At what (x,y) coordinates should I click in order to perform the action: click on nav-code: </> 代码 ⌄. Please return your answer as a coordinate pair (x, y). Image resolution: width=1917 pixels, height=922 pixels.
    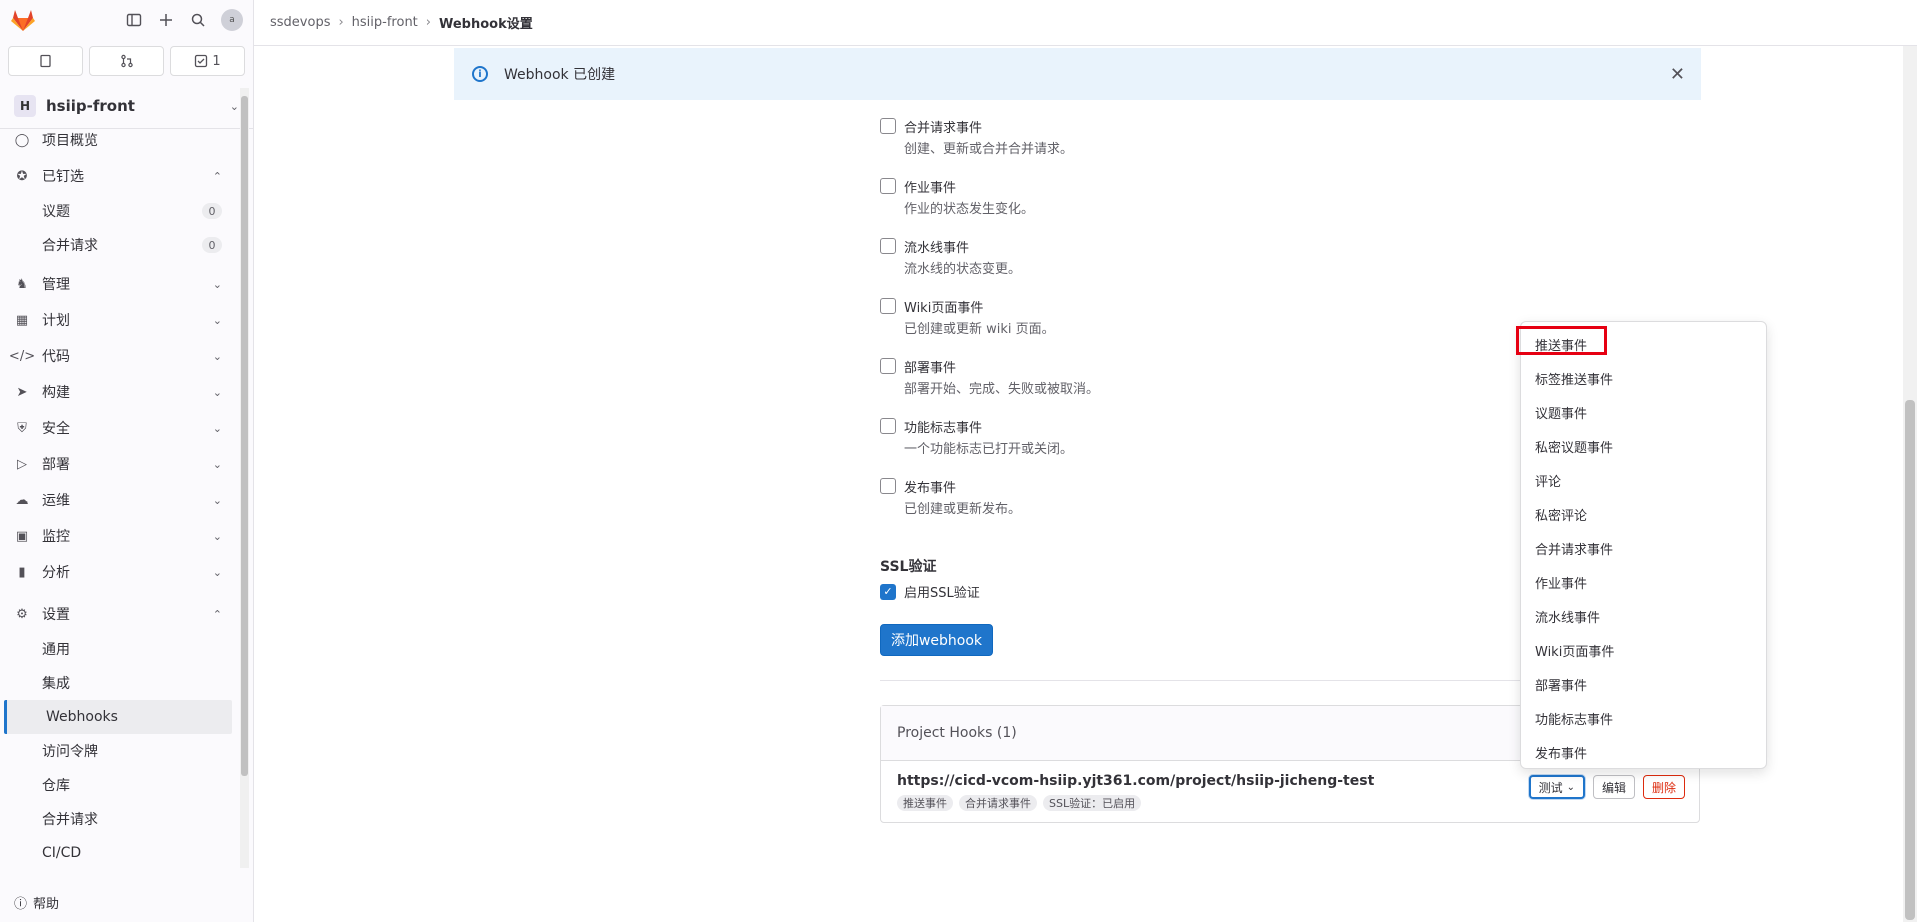
    Looking at the image, I should click on (118, 356).